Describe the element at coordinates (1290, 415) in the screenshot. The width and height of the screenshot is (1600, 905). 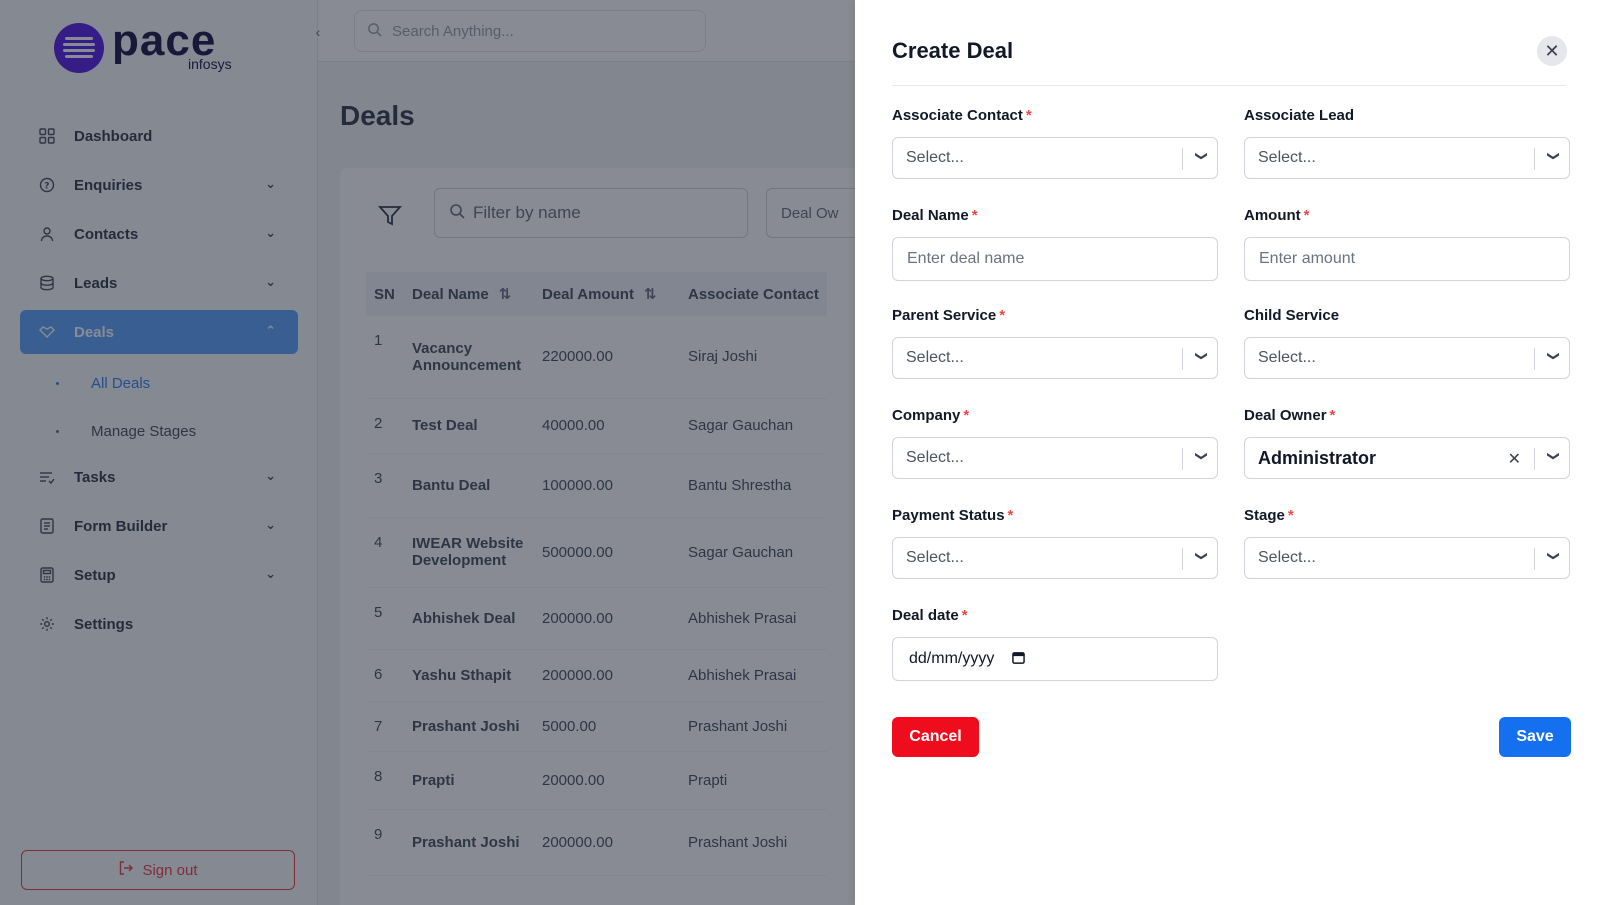
I see `field-label: Deal Owner *` at that location.